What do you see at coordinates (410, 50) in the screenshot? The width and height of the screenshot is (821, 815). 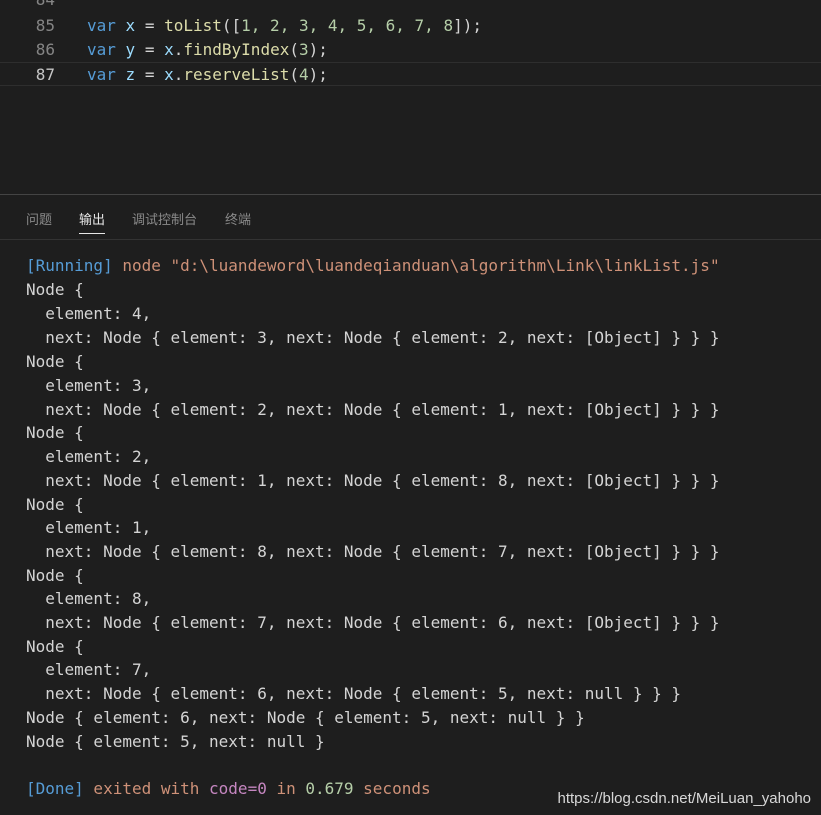 I see `code-line-86: 86 var y = x.findByIndex(3);` at bounding box center [410, 50].